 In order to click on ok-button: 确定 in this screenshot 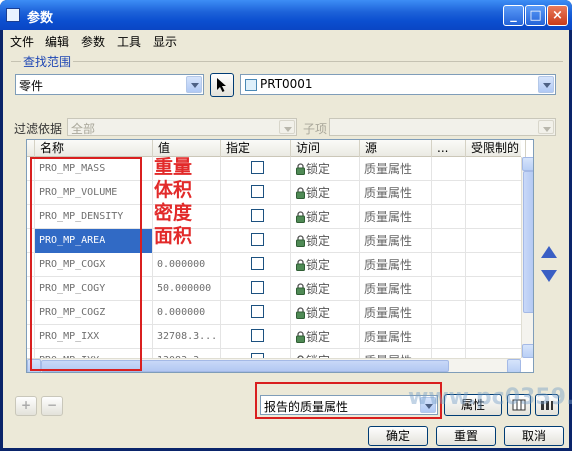, I will do `click(398, 436)`.